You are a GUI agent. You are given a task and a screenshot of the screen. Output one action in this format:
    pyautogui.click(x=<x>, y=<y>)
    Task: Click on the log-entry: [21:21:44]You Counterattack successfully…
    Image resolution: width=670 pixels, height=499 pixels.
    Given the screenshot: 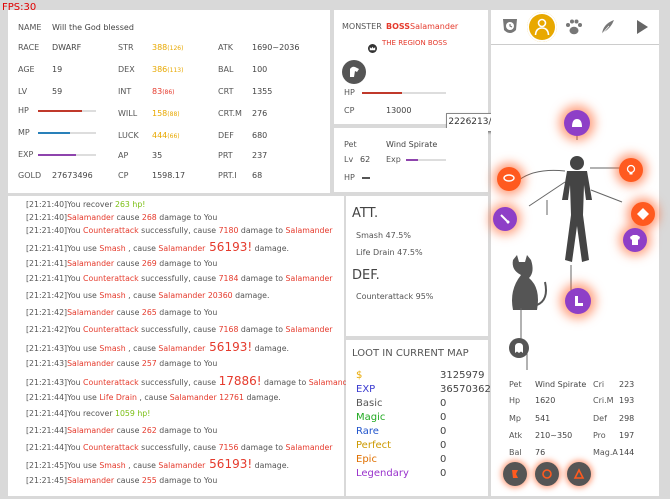 What is the action you would take?
    pyautogui.click(x=179, y=447)
    